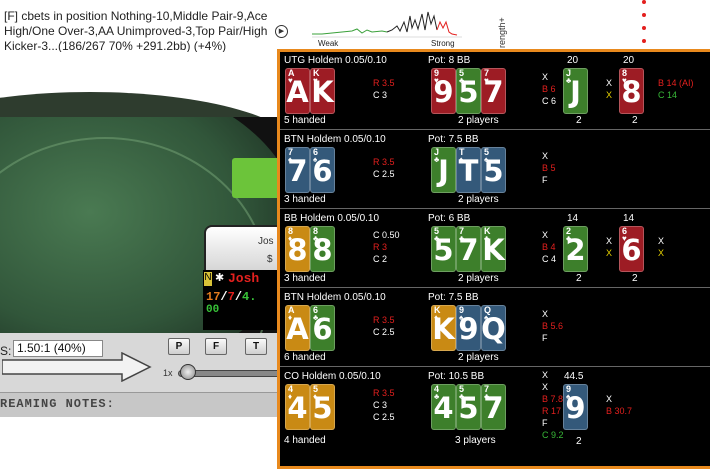  I want to click on card-rank: Q, so click(493, 329).